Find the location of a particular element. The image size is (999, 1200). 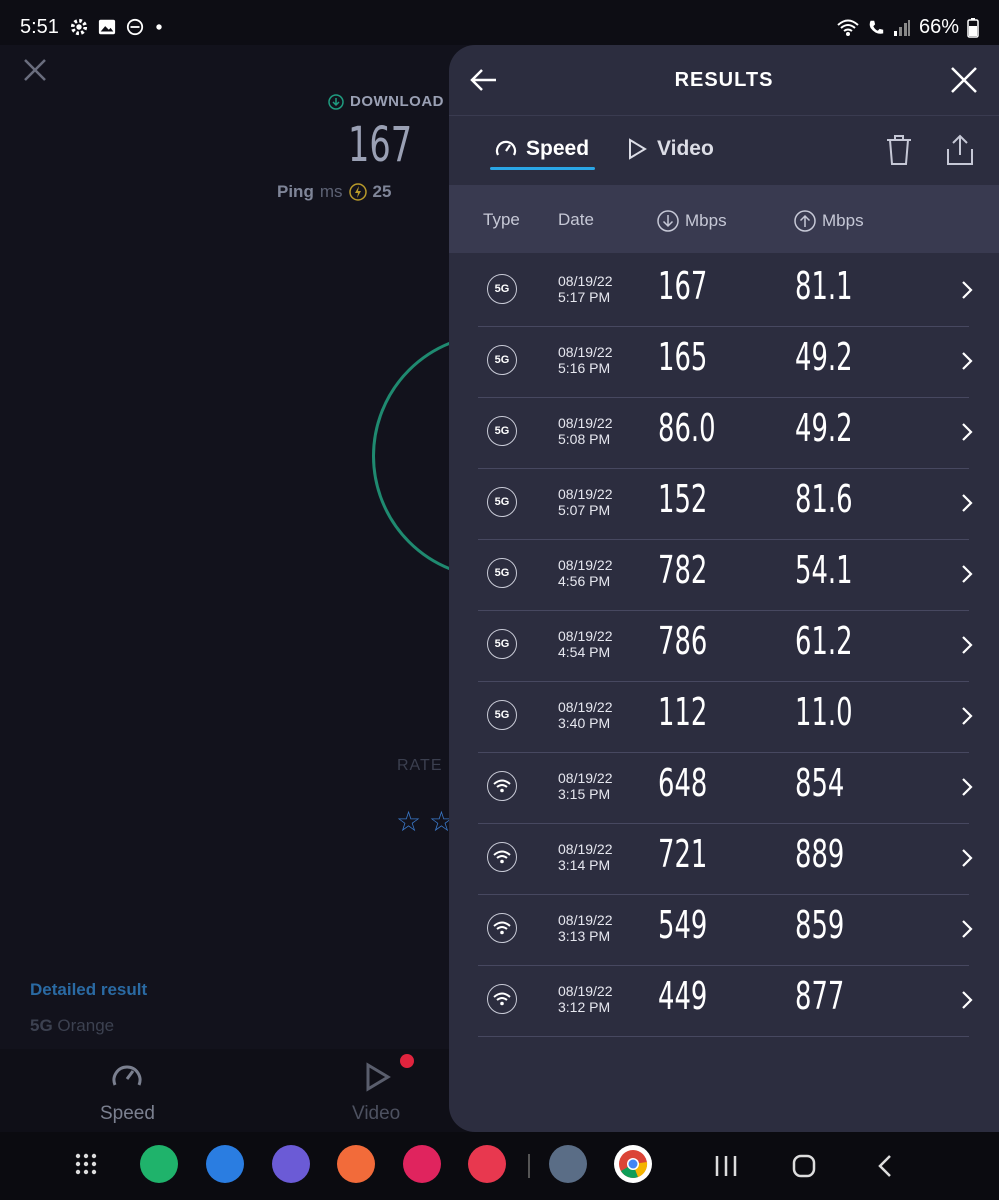

notes-icon is located at coordinates (356, 1164).